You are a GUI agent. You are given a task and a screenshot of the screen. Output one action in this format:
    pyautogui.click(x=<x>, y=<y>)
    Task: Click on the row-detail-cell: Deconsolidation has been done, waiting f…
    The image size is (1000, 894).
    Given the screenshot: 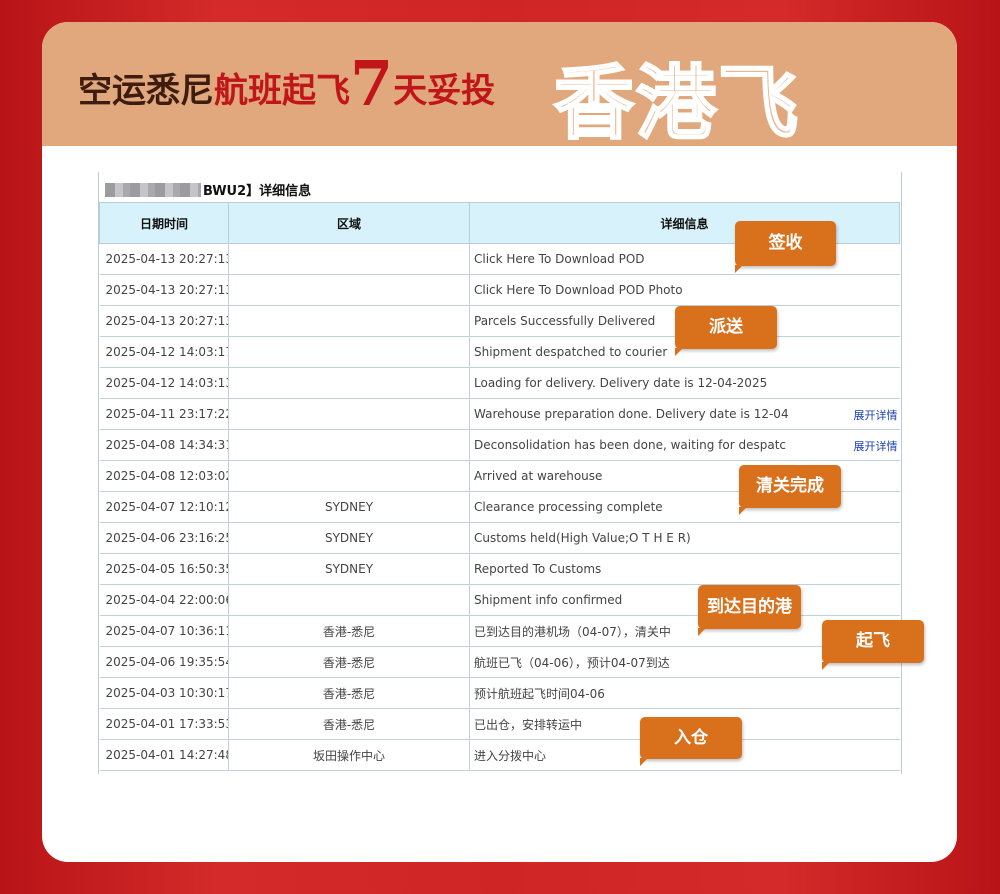 What is the action you would take?
    pyautogui.click(x=684, y=445)
    